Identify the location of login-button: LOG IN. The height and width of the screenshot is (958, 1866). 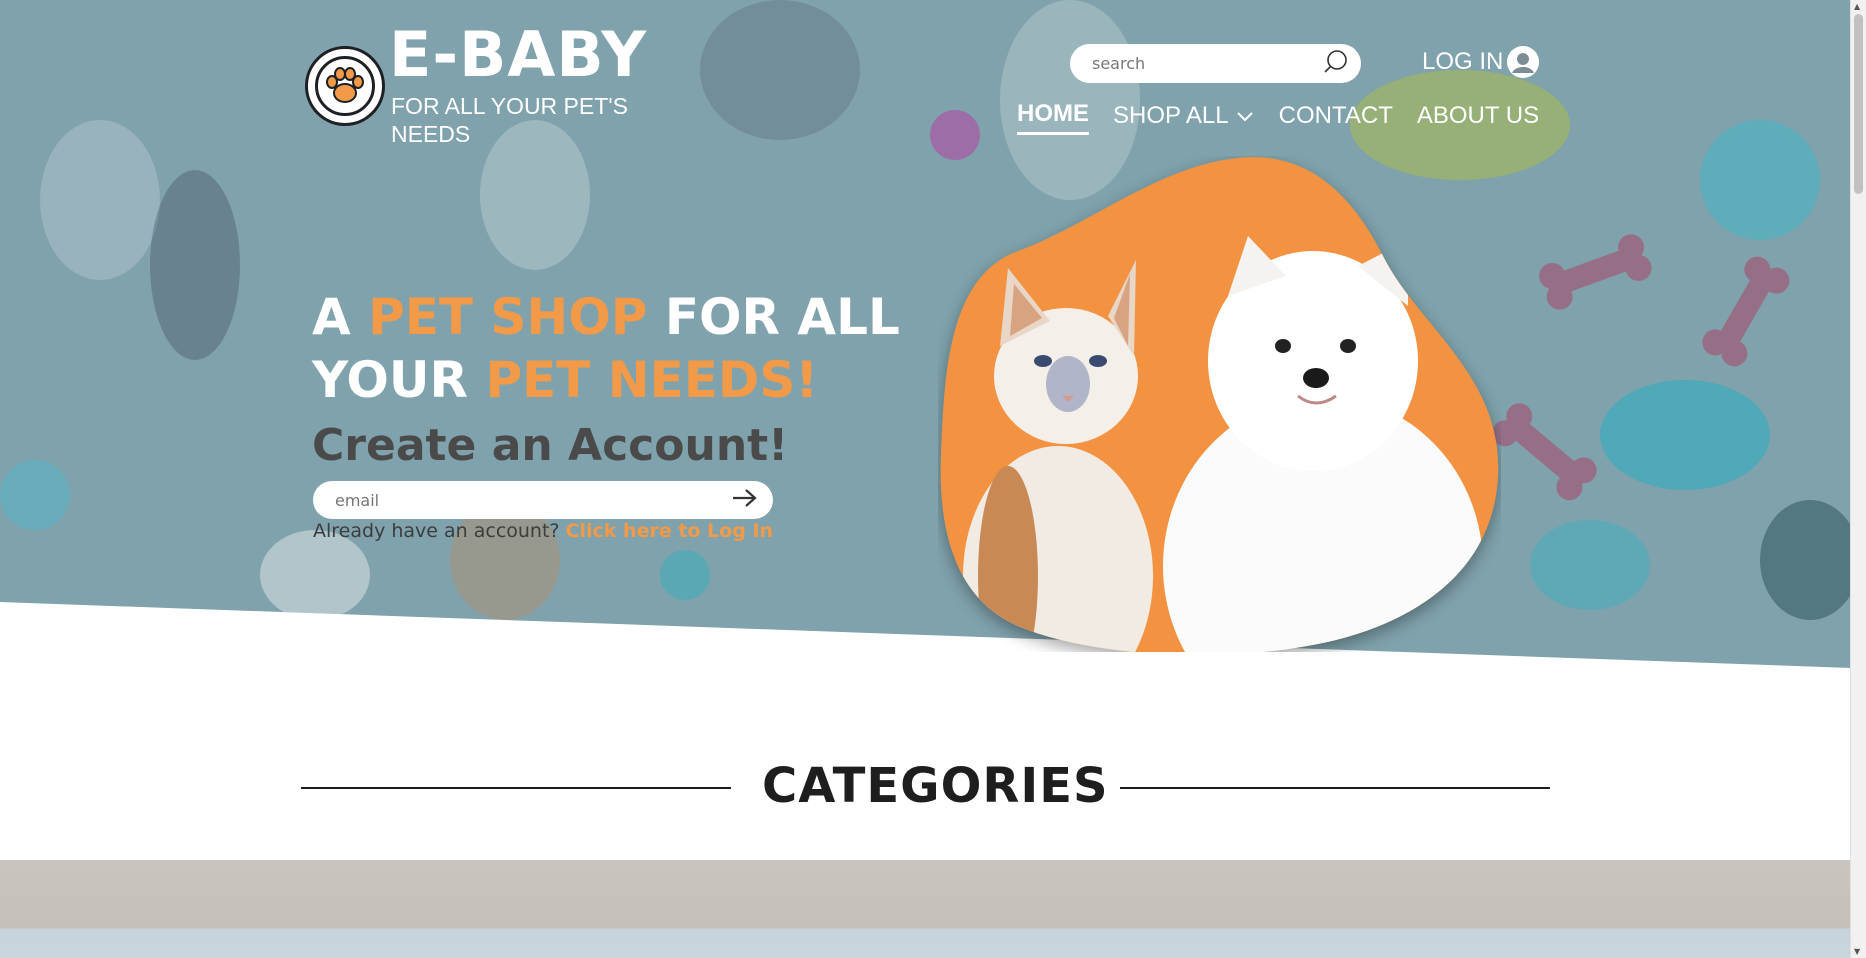
(1481, 62).